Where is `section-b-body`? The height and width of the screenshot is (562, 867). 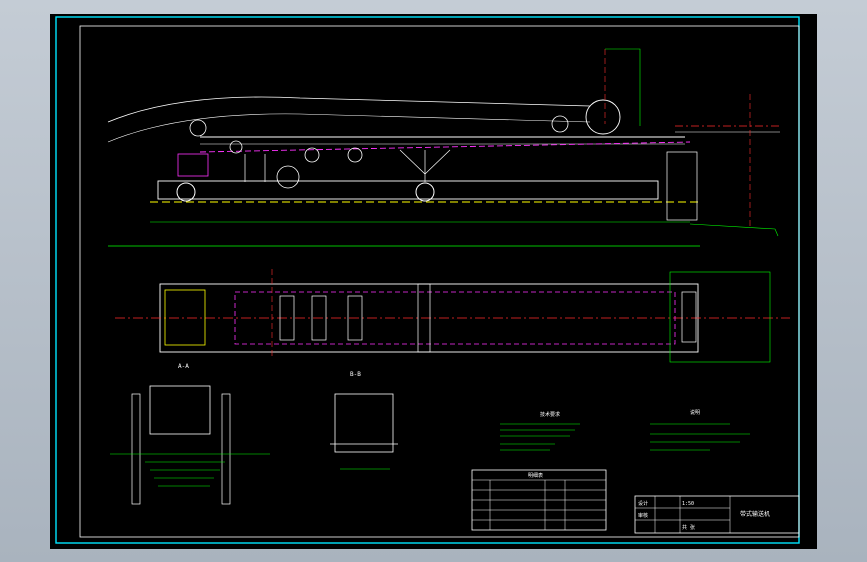
section-b-body is located at coordinates (364, 423).